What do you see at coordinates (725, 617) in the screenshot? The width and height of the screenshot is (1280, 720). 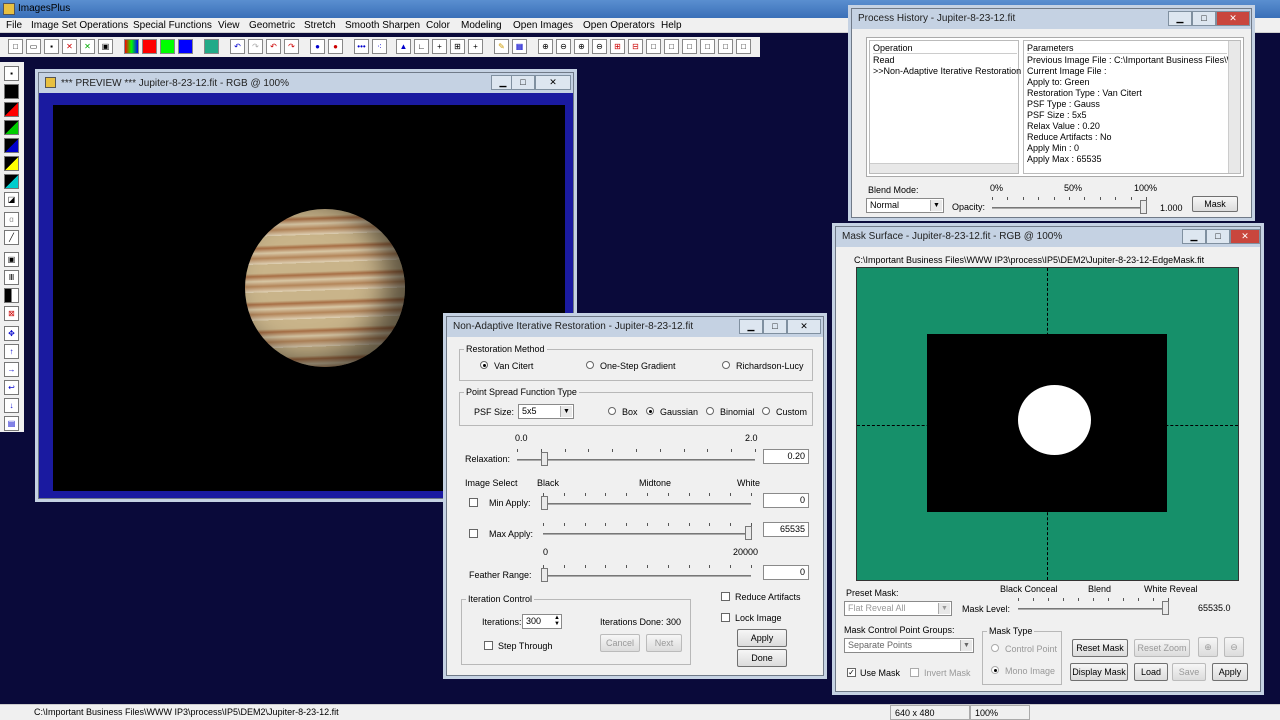 I see `lock-image-checkbox` at bounding box center [725, 617].